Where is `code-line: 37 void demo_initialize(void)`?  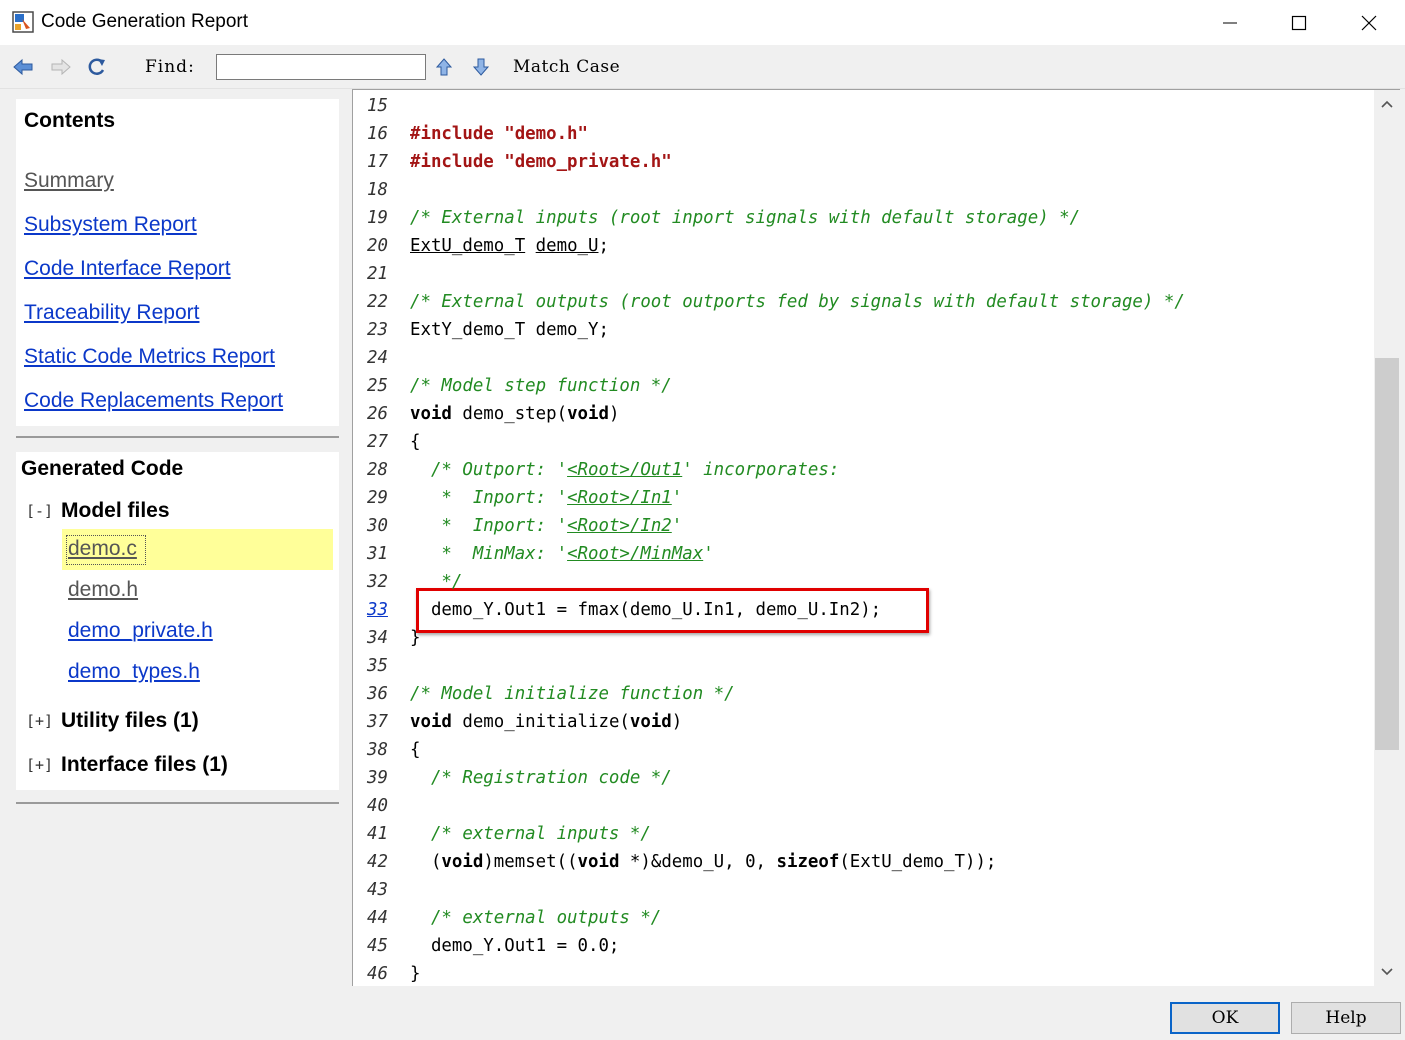 code-line: 37 void demo_initialize(void) is located at coordinates (863, 722).